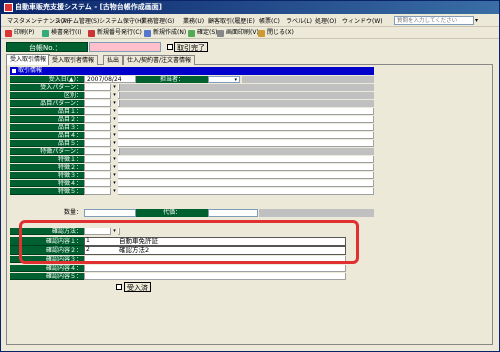 The image size is (500, 352). Describe the element at coordinates (47, 95) in the screenshot. I see `category-label: 区別：` at that location.